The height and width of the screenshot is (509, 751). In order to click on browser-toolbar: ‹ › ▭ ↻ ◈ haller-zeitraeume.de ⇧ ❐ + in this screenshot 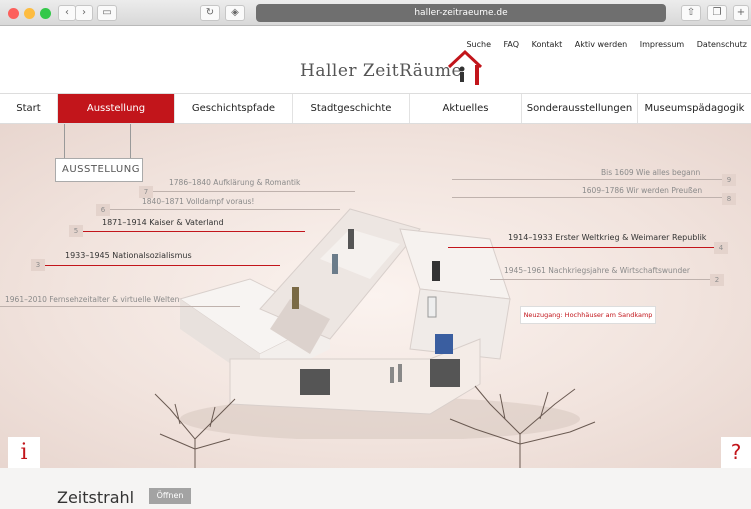, I will do `click(375, 13)`.